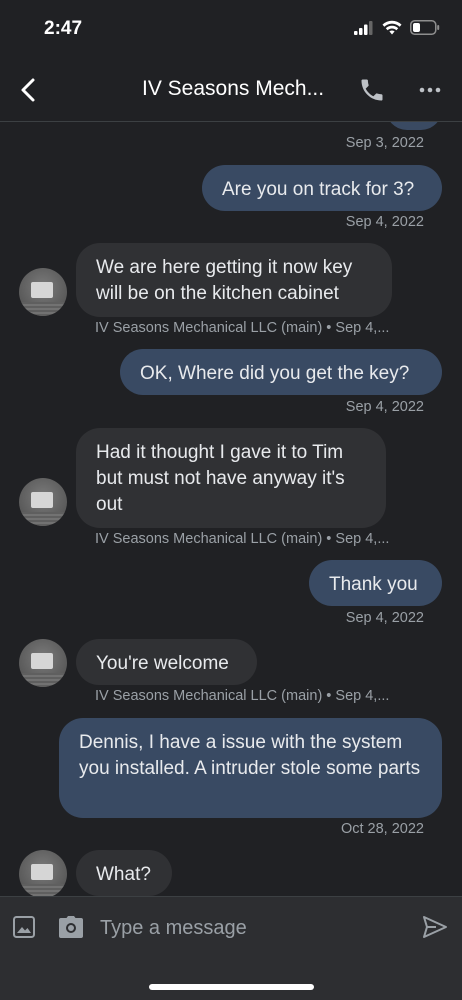 This screenshot has height=1000, width=462. What do you see at coordinates (414, 126) in the screenshot?
I see `partial-message-bubble` at bounding box center [414, 126].